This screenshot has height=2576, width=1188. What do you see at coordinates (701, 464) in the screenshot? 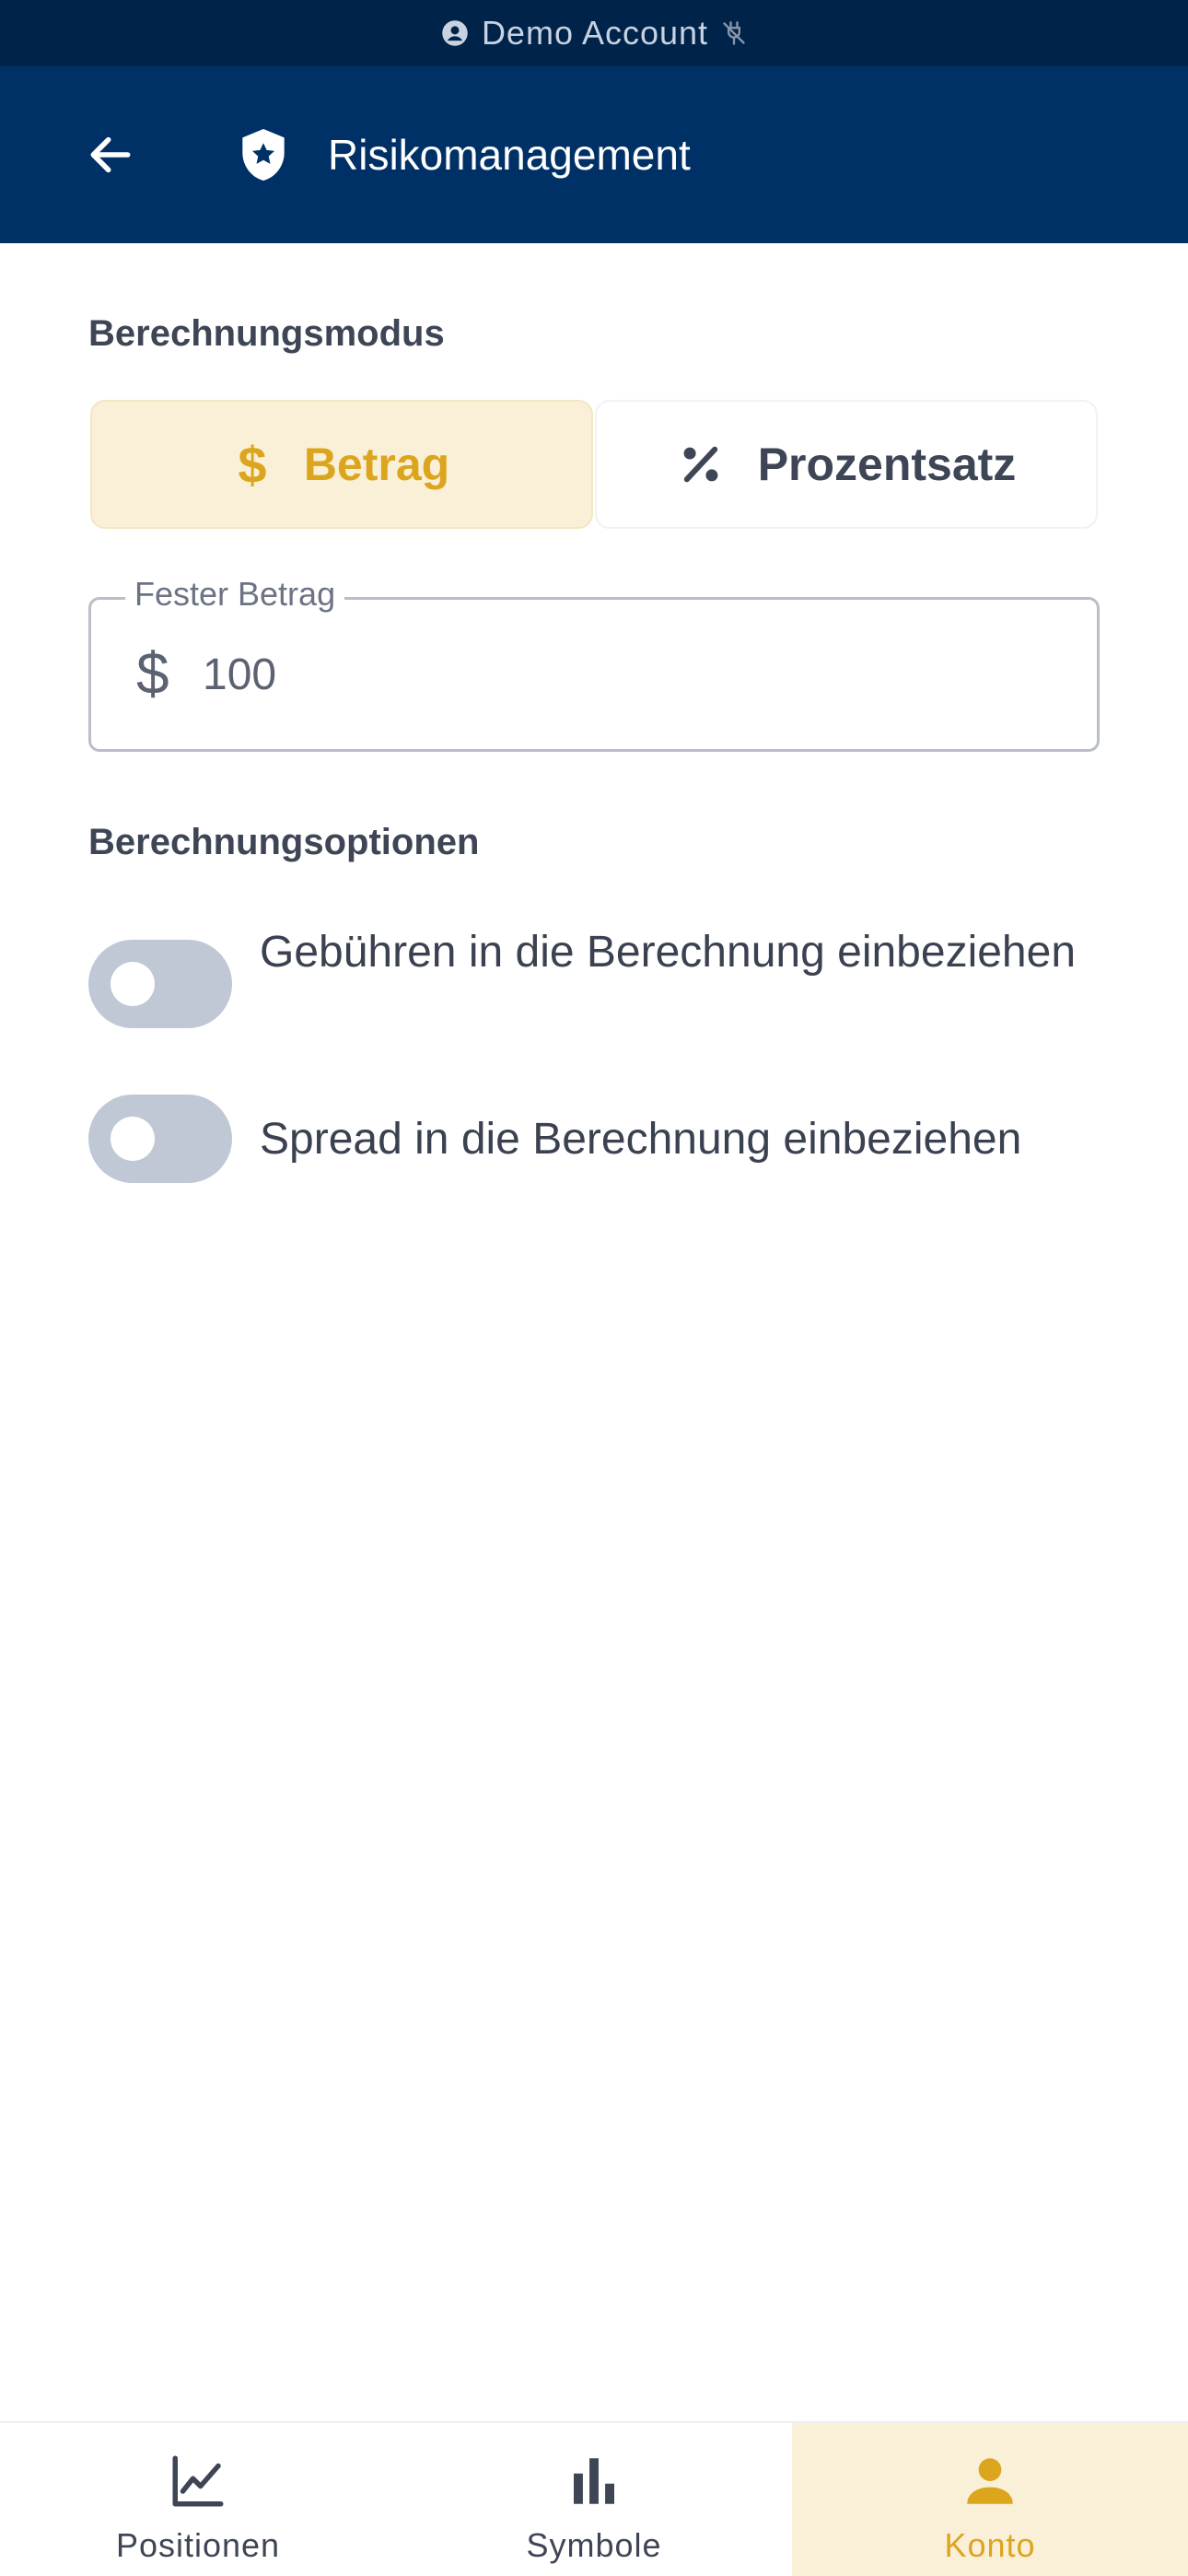
I see `percent-icon` at bounding box center [701, 464].